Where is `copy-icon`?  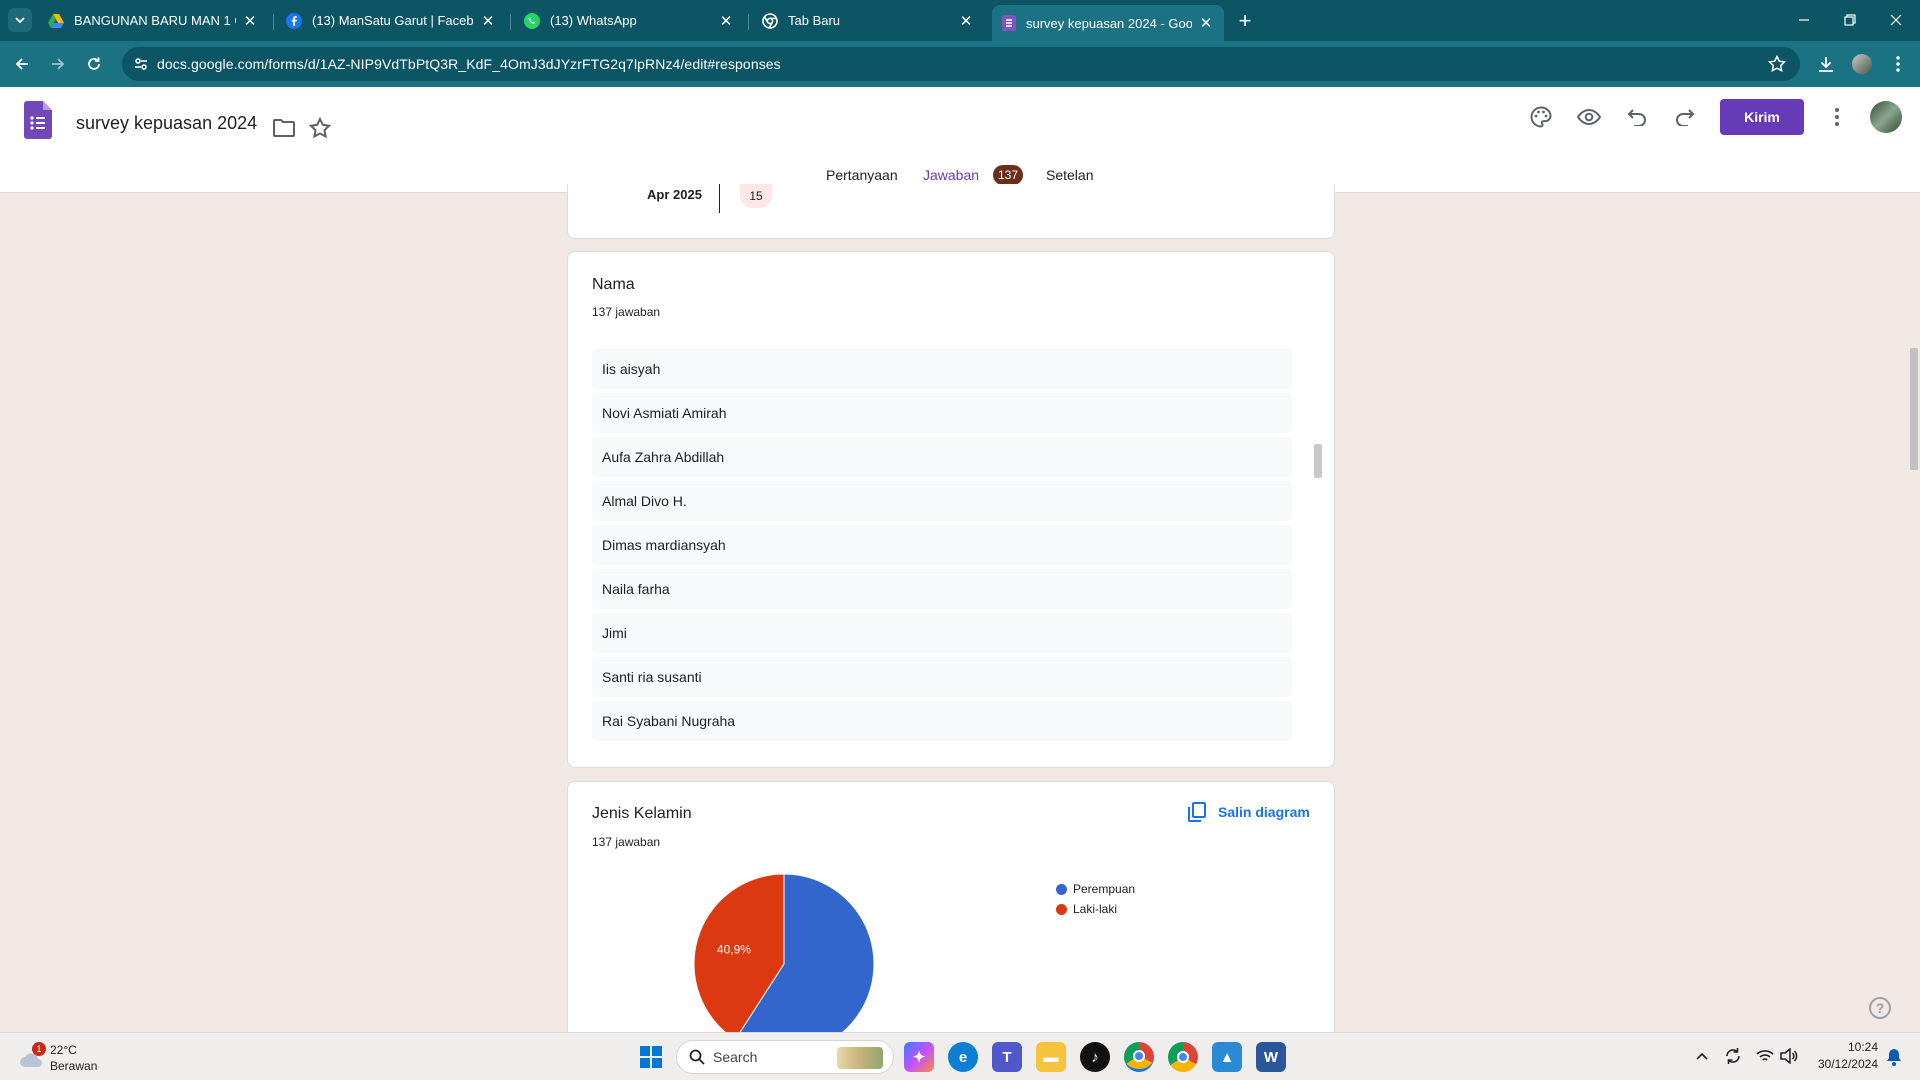 copy-icon is located at coordinates (1197, 812).